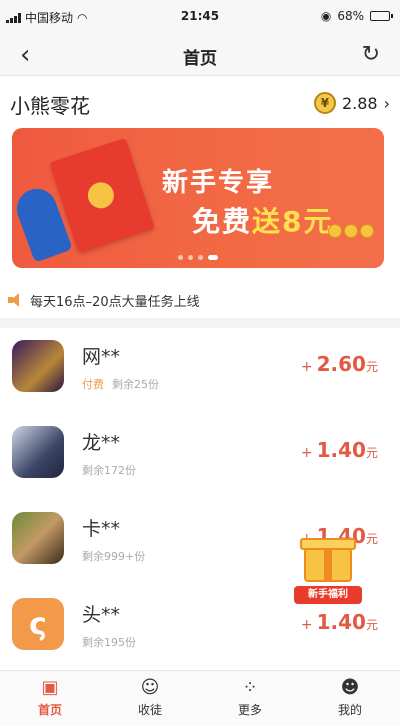  I want to click on banner-subline-prefix: 免费, so click(222, 221).